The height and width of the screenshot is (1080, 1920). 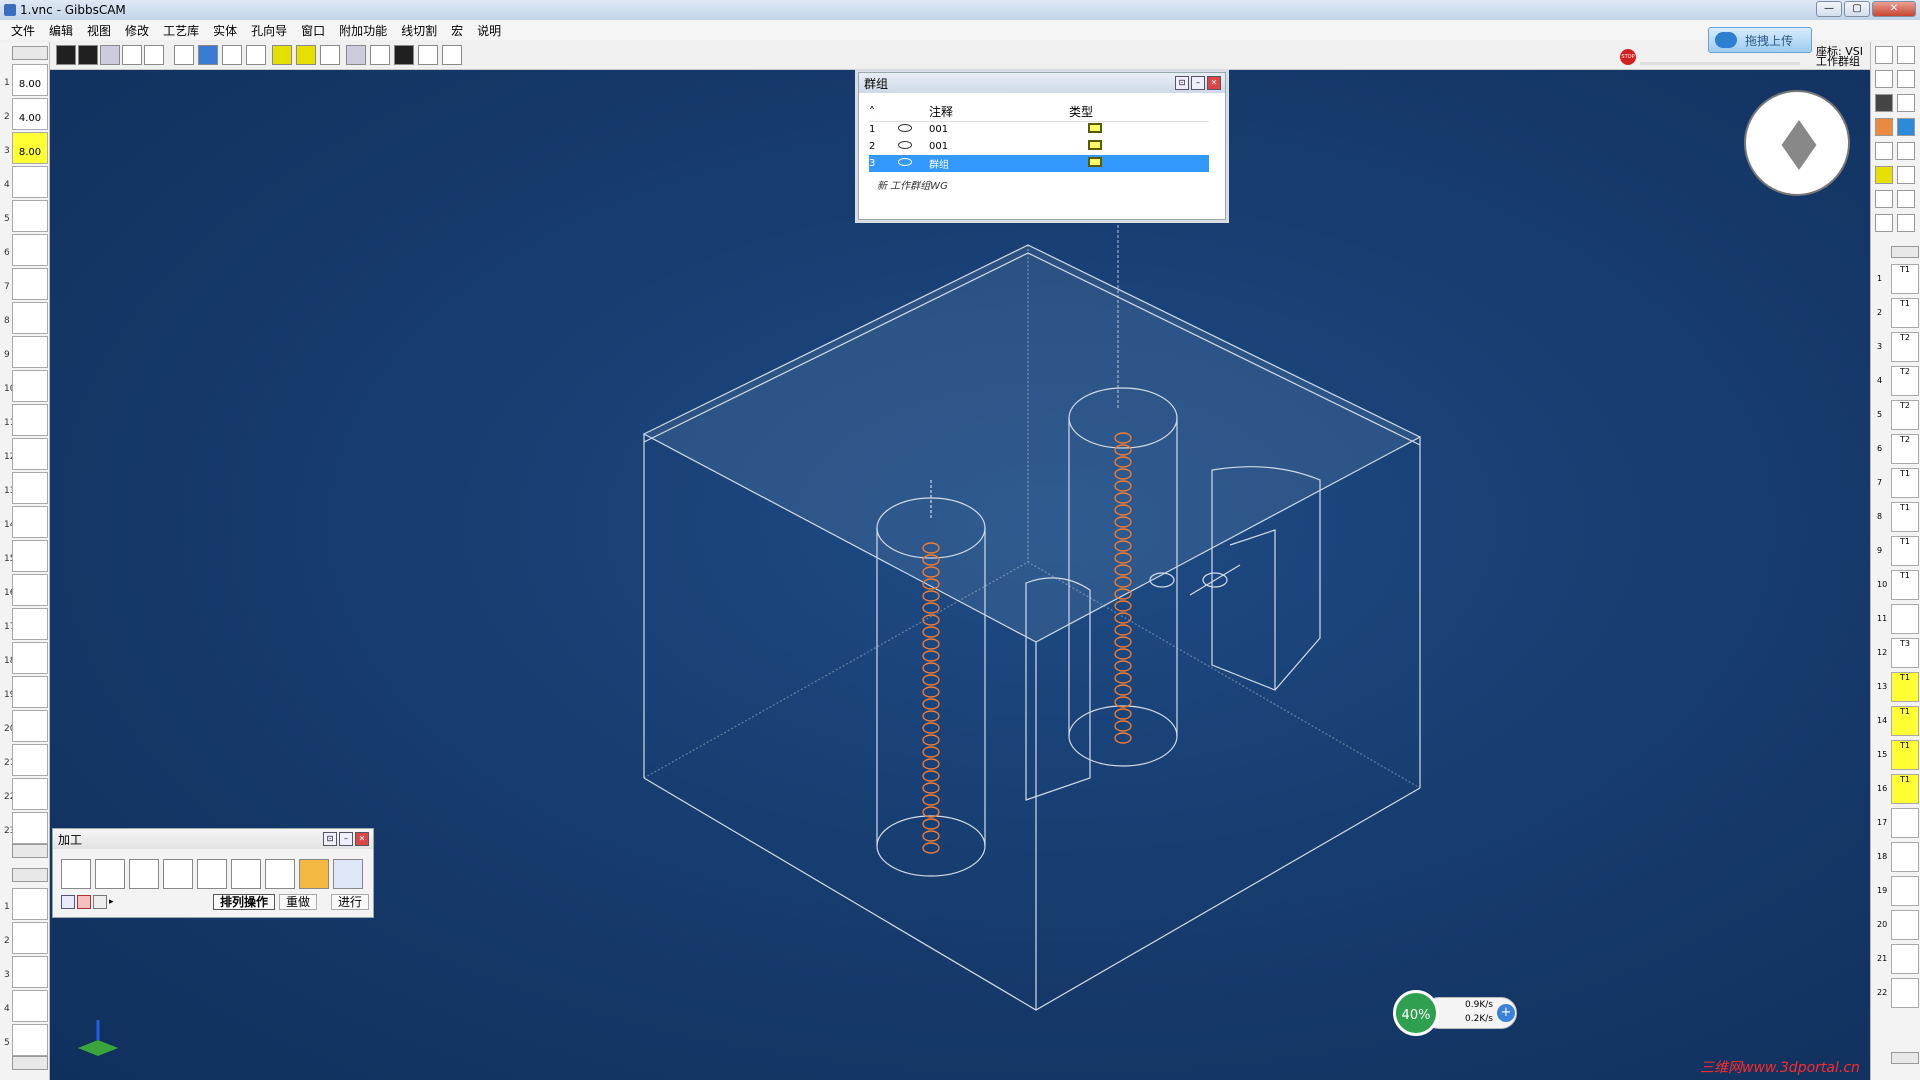 What do you see at coordinates (99, 30) in the screenshot?
I see `menu-view: 视图` at bounding box center [99, 30].